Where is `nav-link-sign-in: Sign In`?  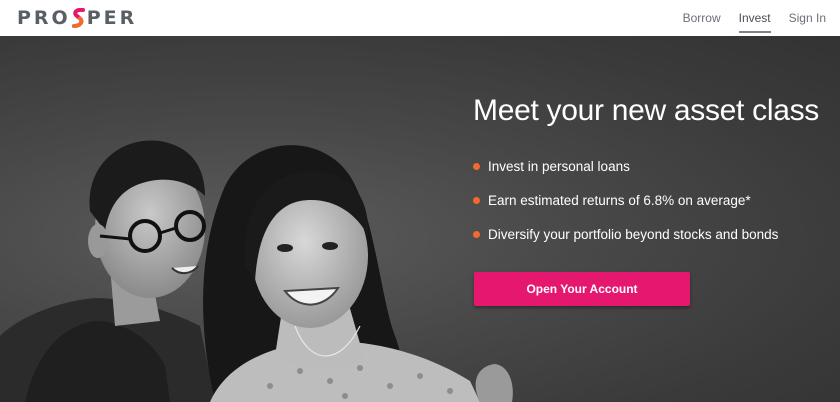 nav-link-sign-in: Sign In is located at coordinates (807, 18).